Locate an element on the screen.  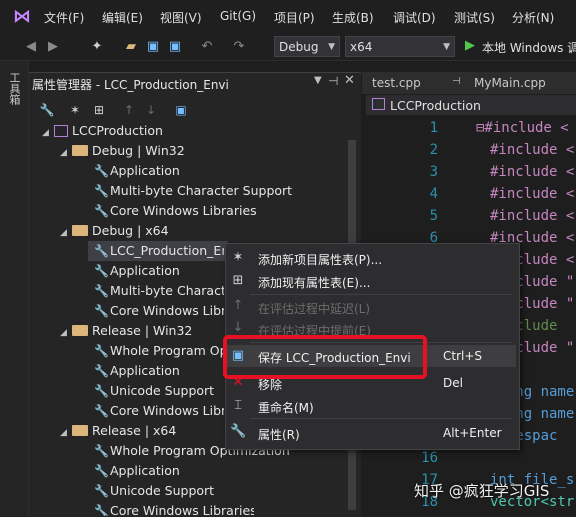
line-number: 1 is located at coordinates (433, 128).